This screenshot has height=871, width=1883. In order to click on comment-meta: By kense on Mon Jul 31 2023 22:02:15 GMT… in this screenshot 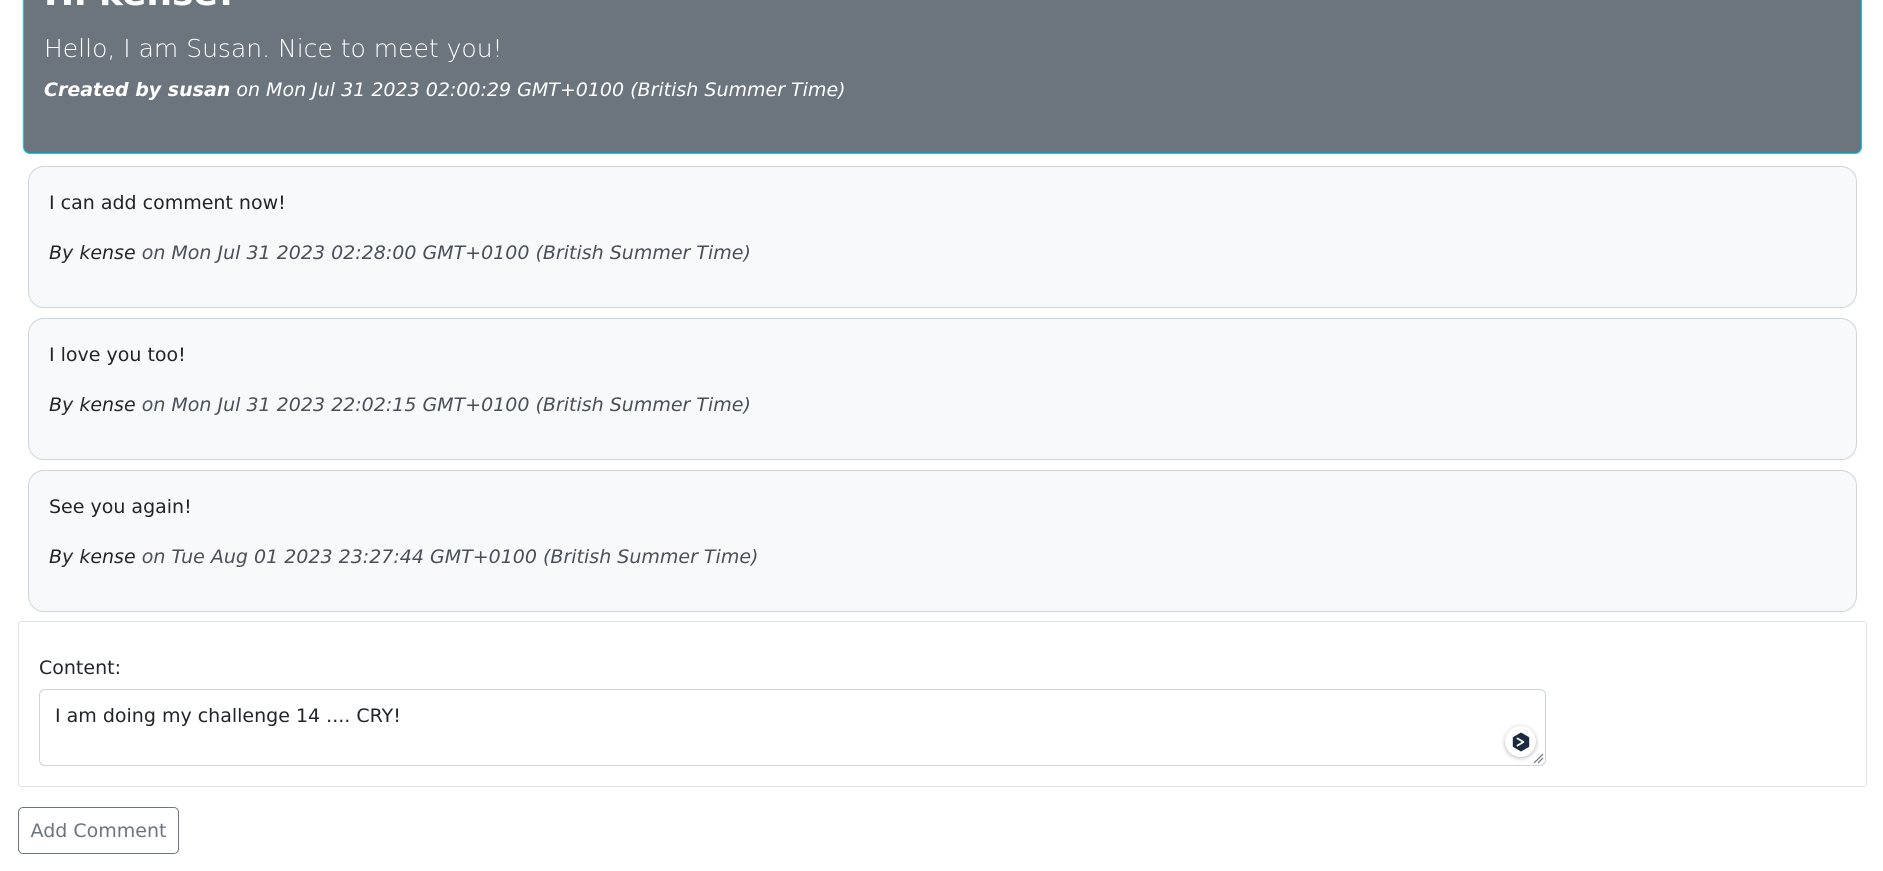, I will do `click(400, 405)`.